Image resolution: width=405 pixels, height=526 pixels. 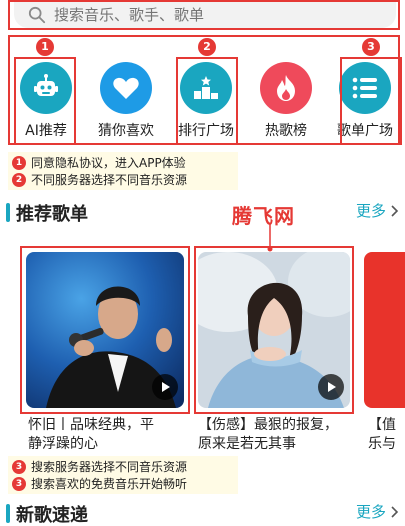 I want to click on playlist-title-1: 怀旧丨品味经典，平静浮躁的心, so click(x=96, y=435).